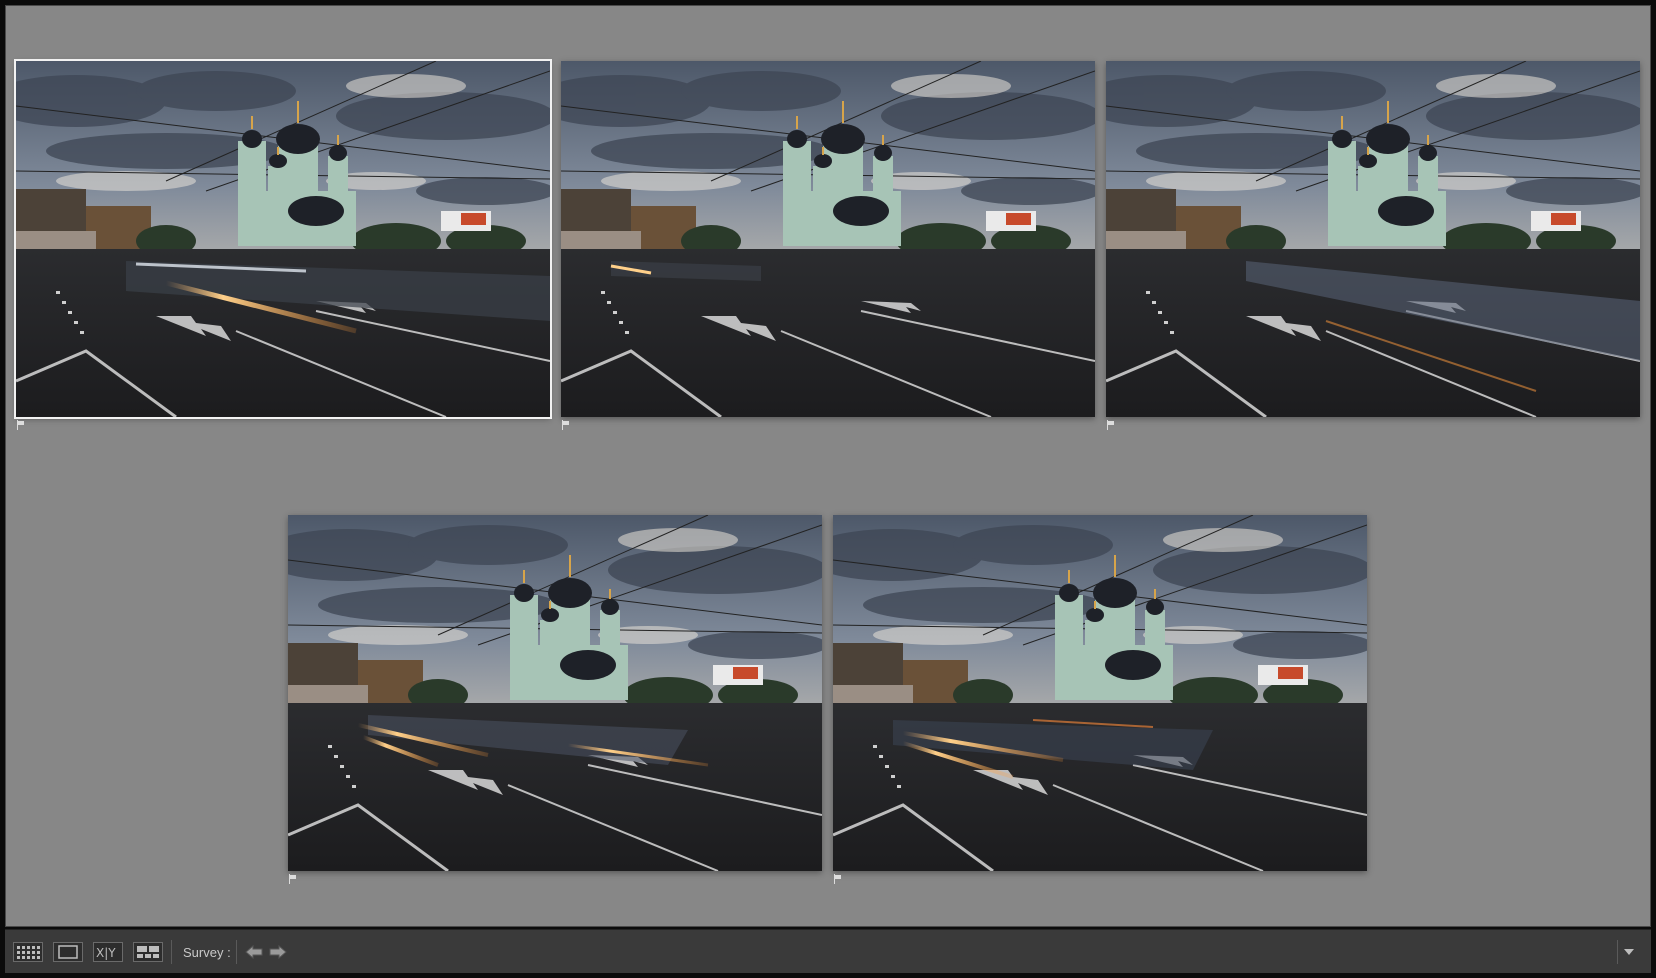 This screenshot has height=978, width=1656. Describe the element at coordinates (1629, 952) in the screenshot. I see `chevron-down-icon` at that location.